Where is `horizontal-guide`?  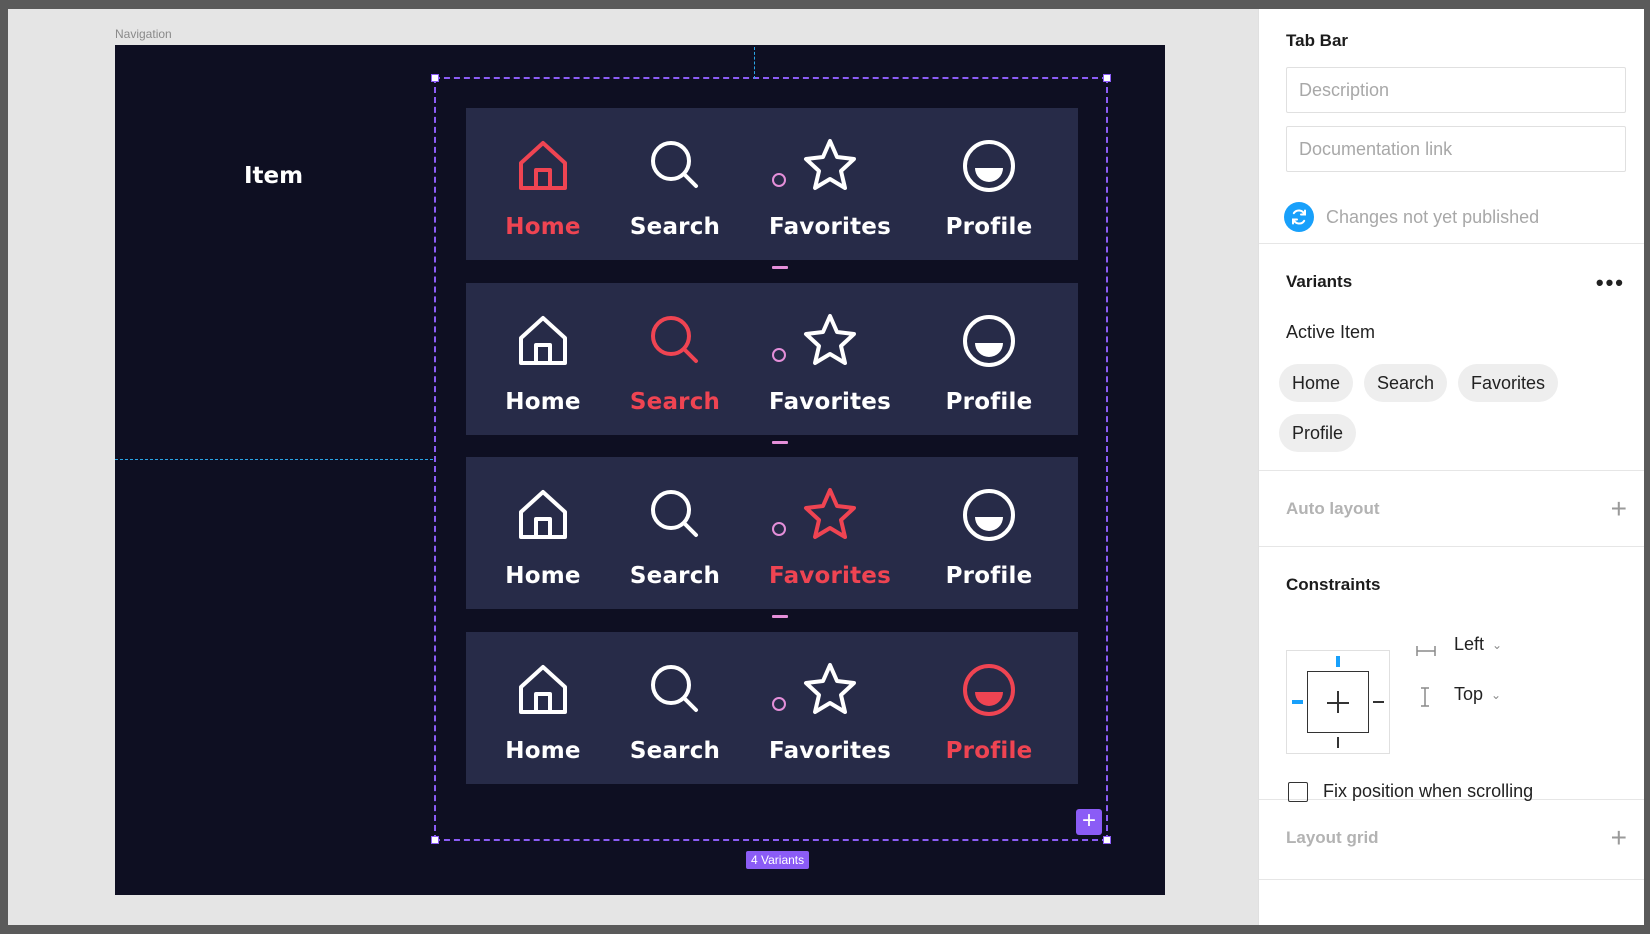 horizontal-guide is located at coordinates (274, 459).